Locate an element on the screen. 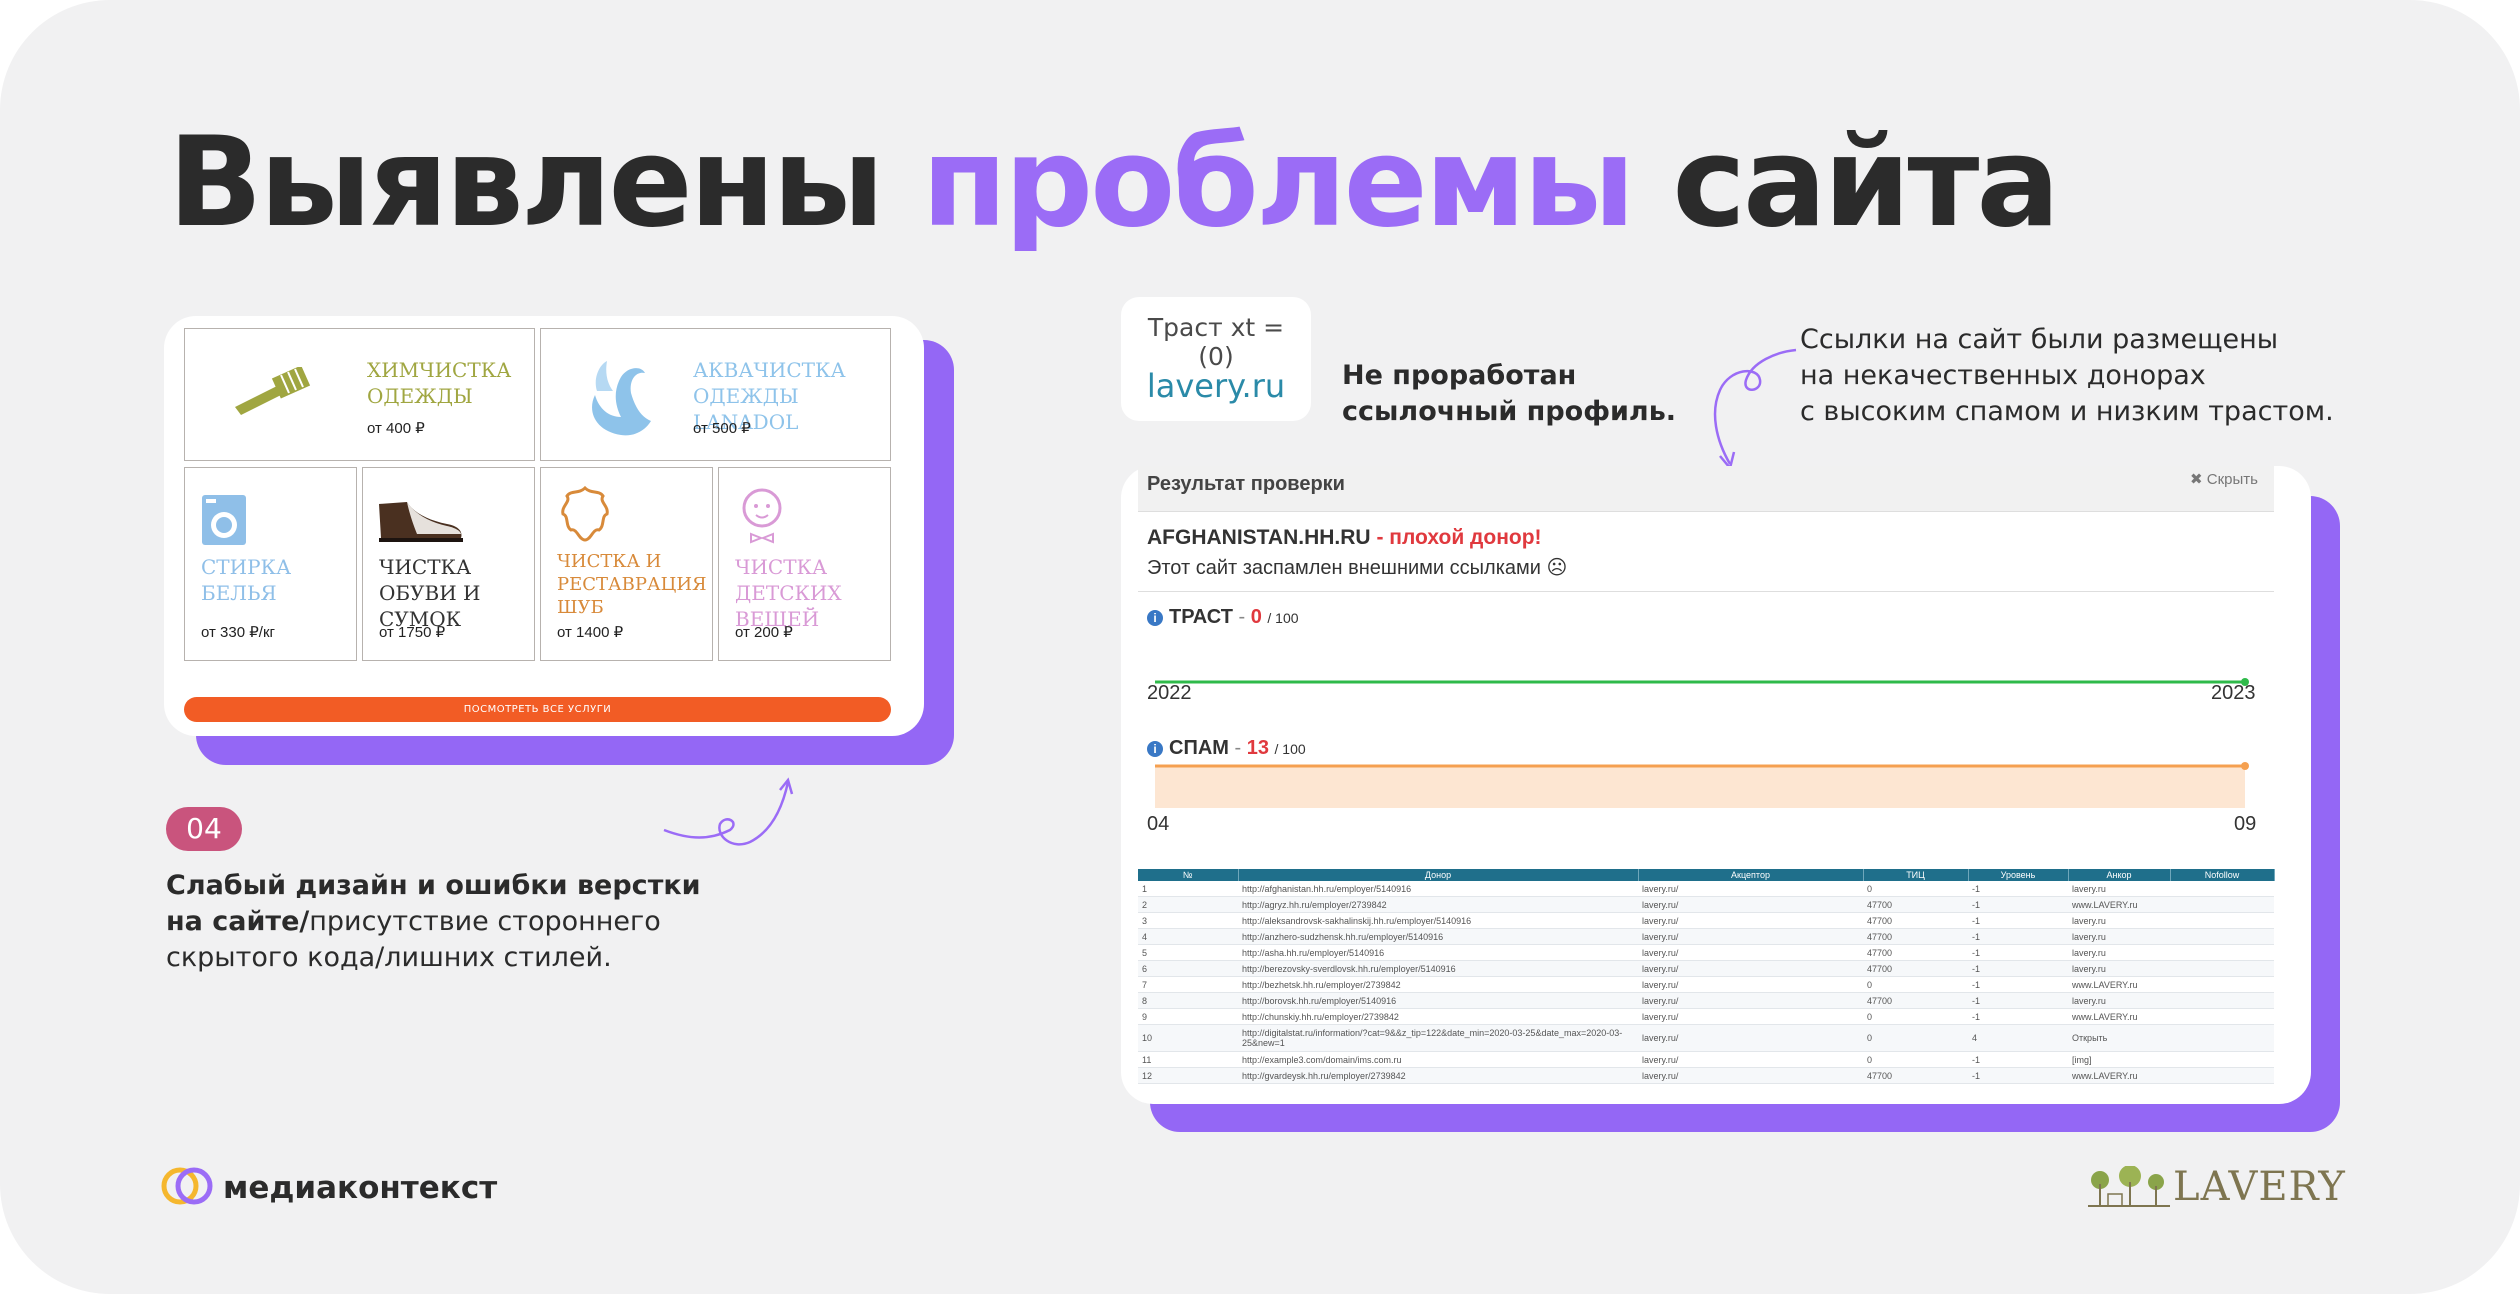  table-cell: www.LAVERY.ru is located at coordinates (2119, 1075).